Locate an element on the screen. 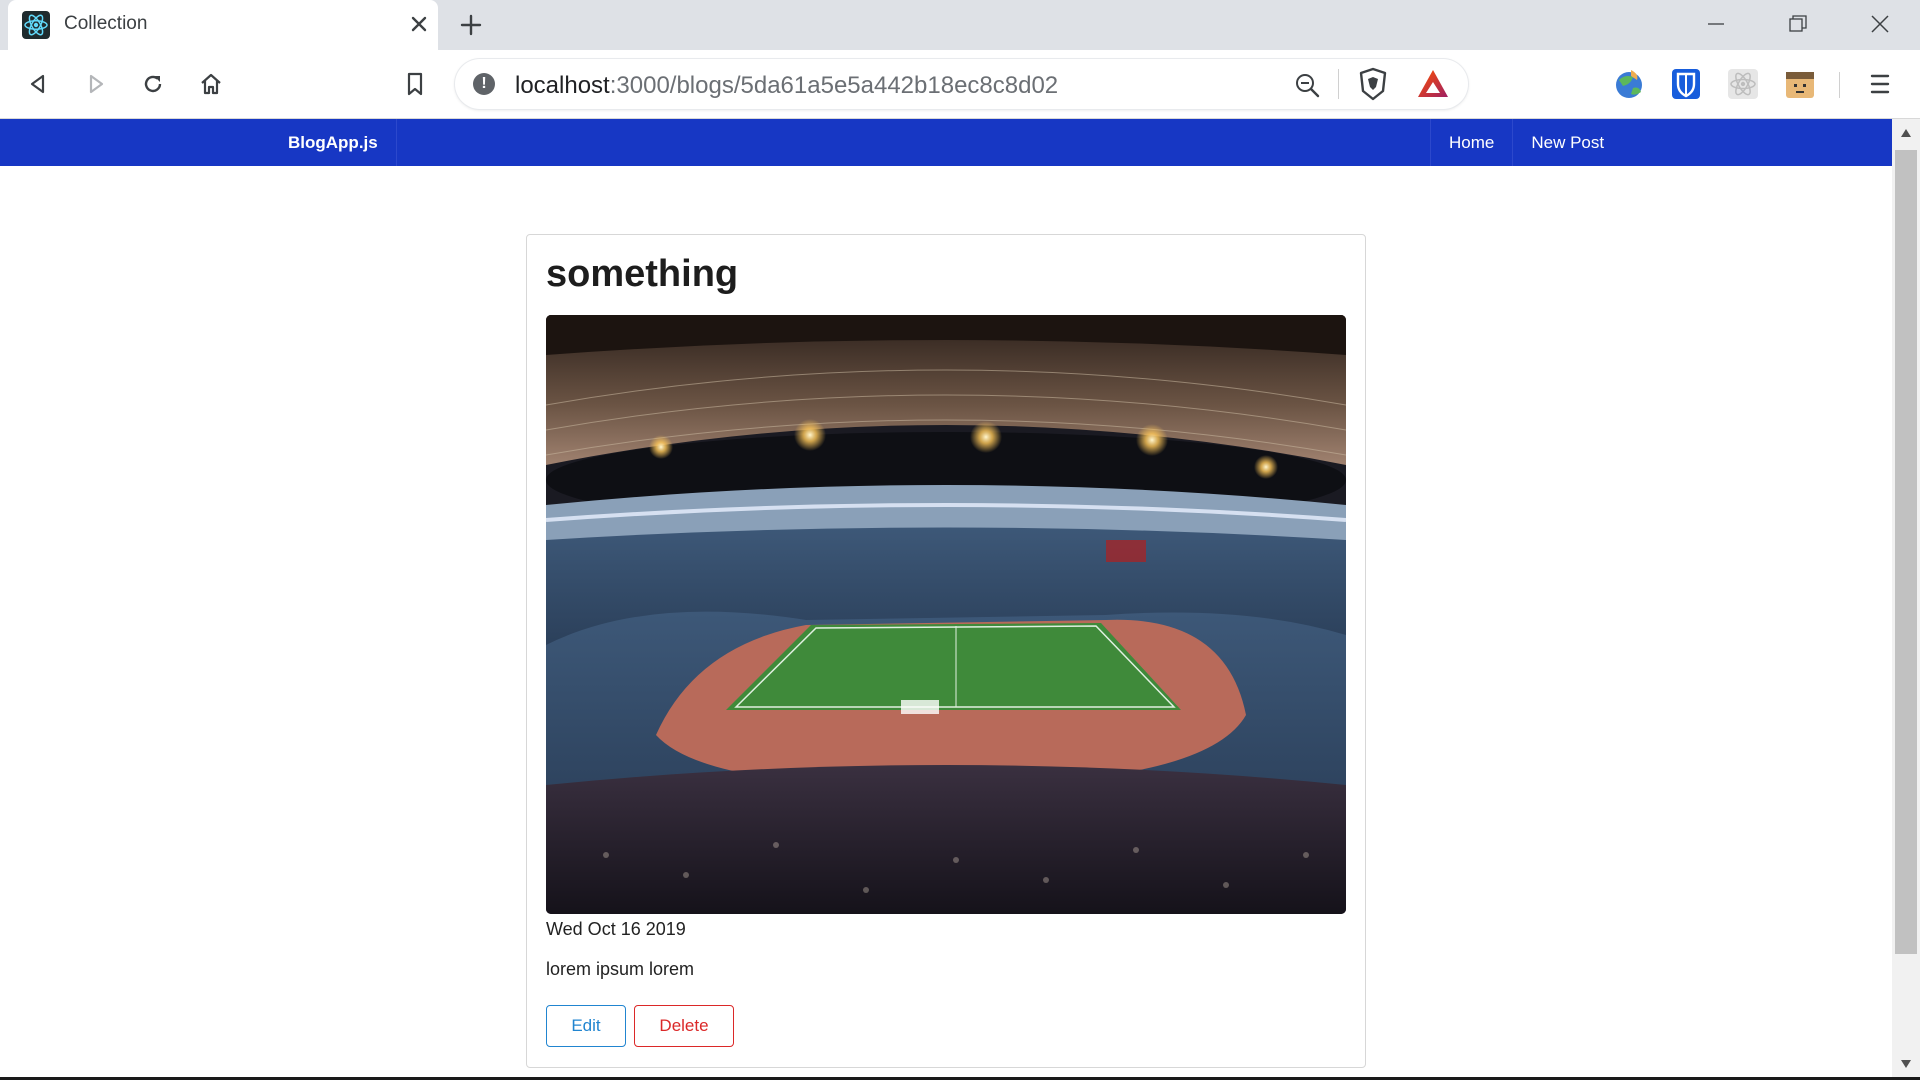  post-body: lorem ipsum lorem is located at coordinates (620, 969).